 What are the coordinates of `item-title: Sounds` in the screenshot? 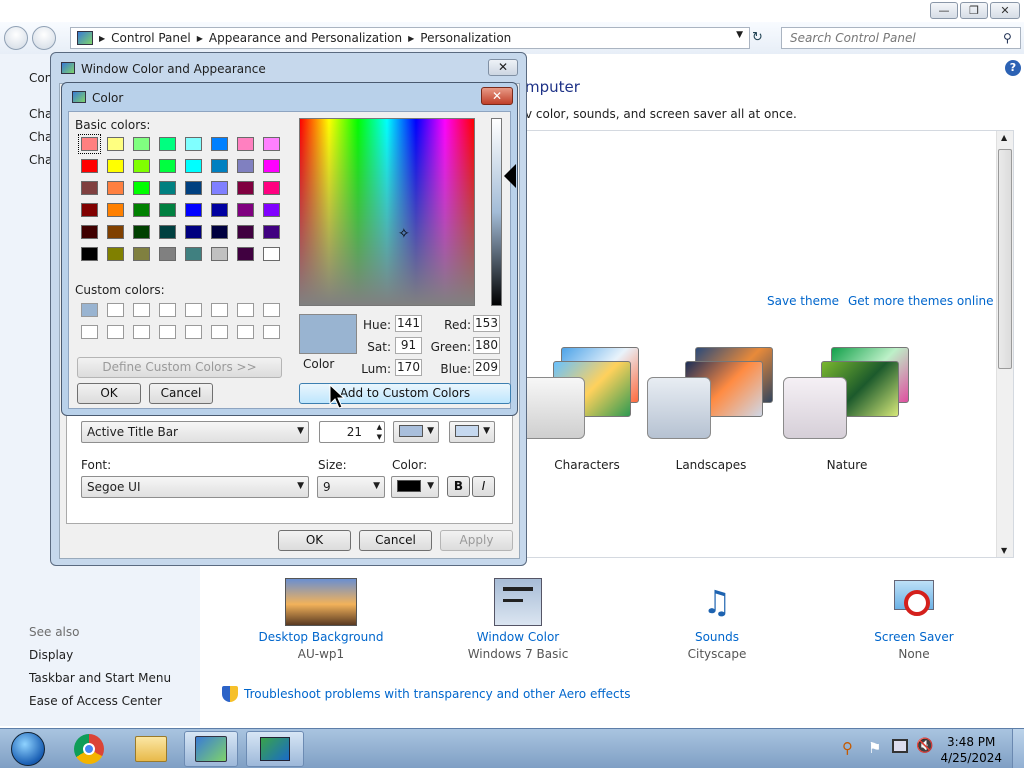 It's located at (717, 637).